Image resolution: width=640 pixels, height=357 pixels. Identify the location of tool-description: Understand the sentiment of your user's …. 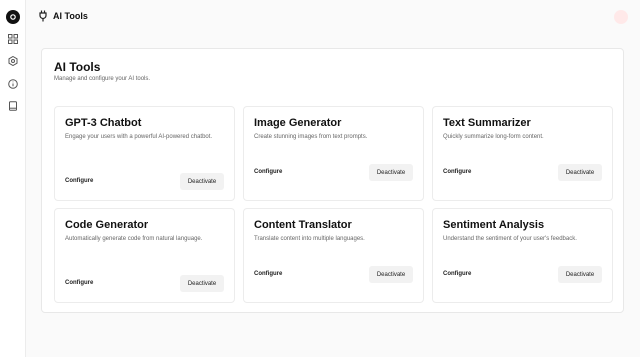
(510, 239).